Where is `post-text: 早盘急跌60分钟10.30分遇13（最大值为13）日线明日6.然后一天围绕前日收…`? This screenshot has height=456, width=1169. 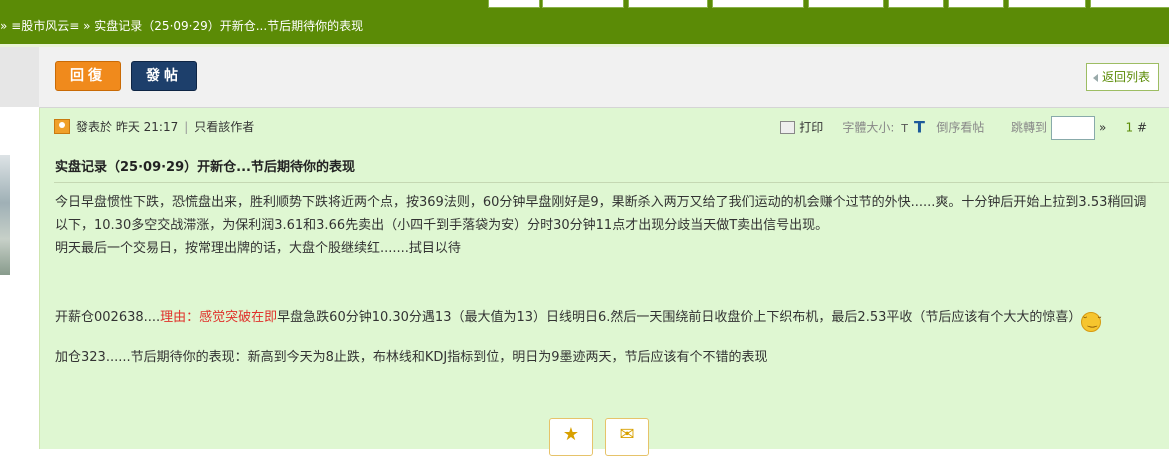
post-text: 早盘急跌60分钟10.30分遇13（最大值为13）日线明日6.然后一天围绕前日收… is located at coordinates (679, 317).